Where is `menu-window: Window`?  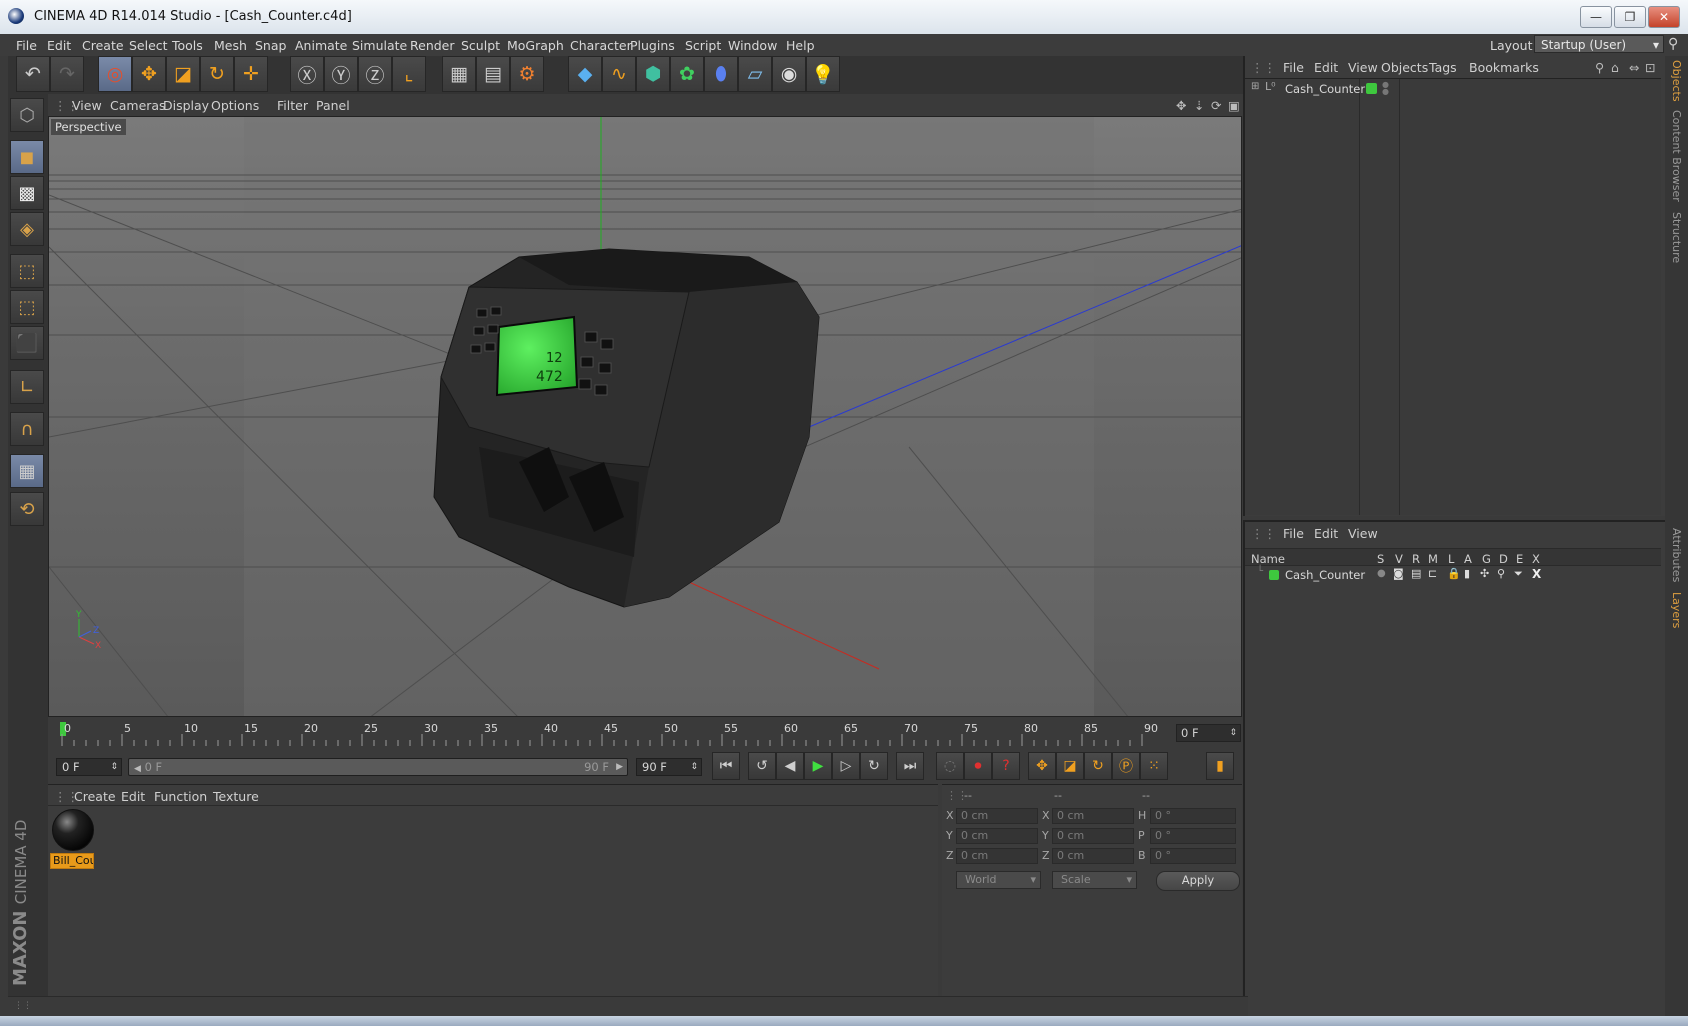
menu-window: Window is located at coordinates (752, 45).